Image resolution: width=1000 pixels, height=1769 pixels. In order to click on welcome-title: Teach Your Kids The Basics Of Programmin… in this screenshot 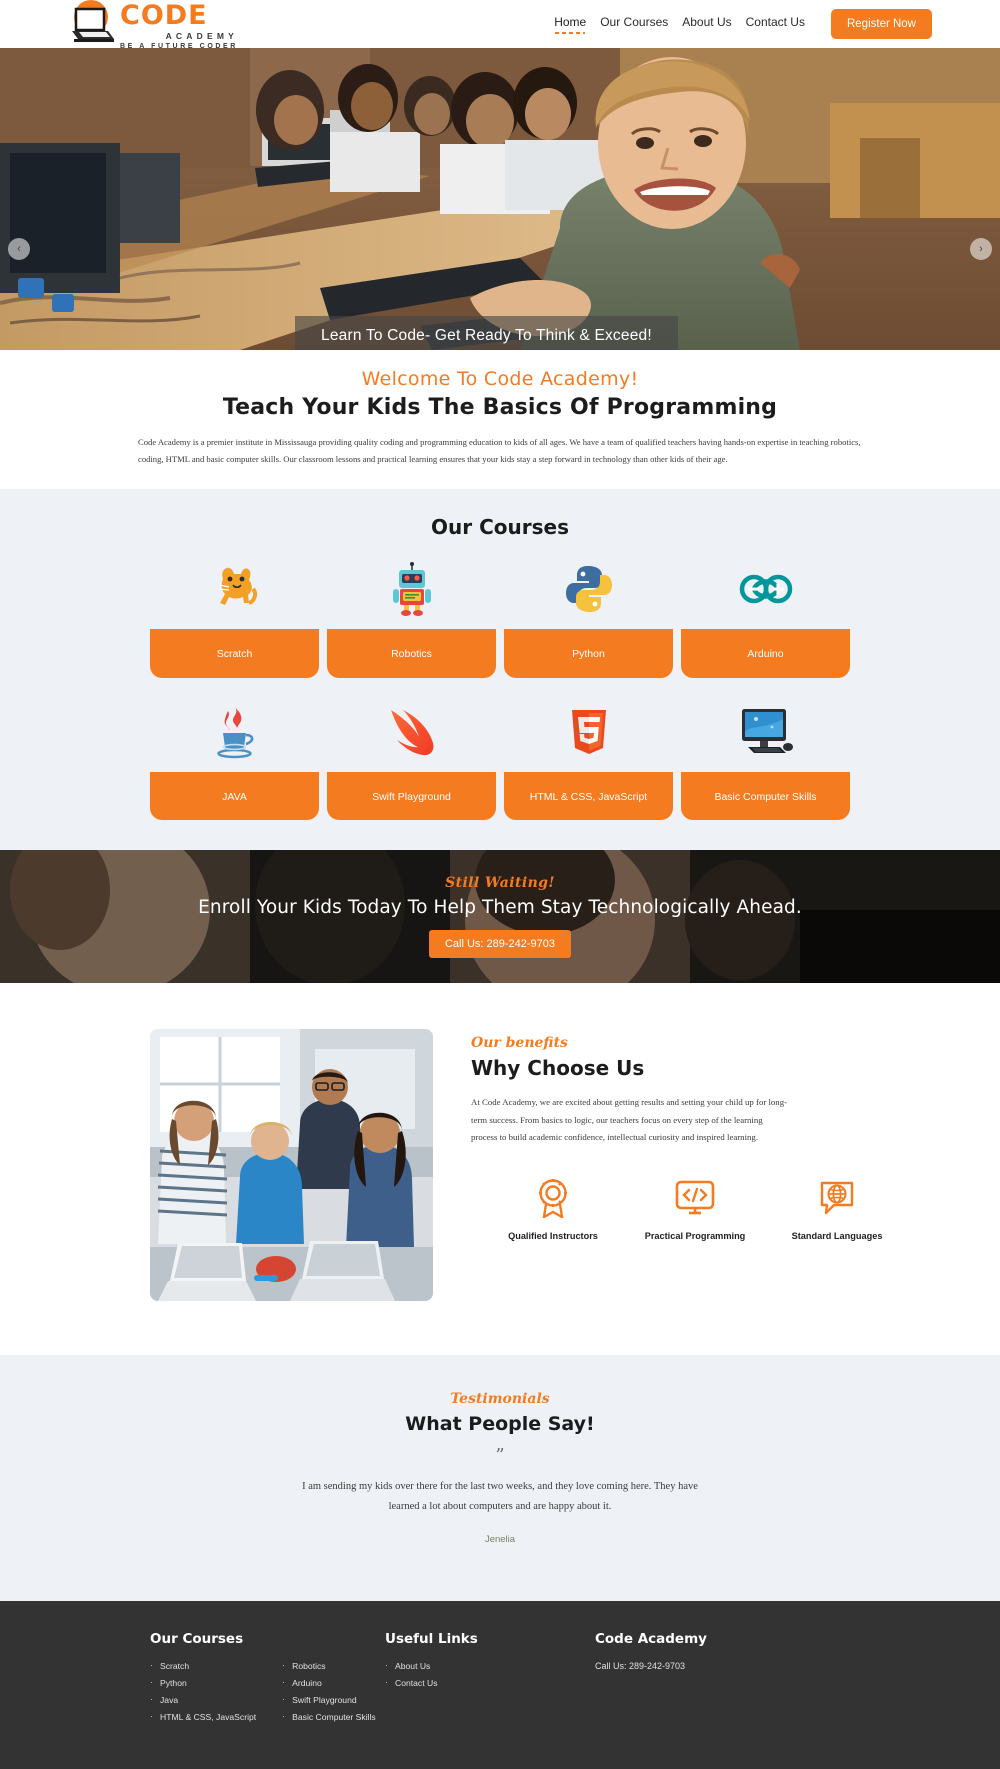, I will do `click(500, 407)`.